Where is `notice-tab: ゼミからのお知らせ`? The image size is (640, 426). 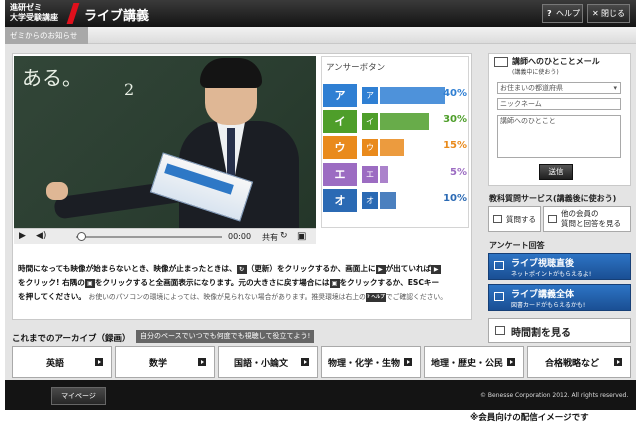
notice-tab: ゼミからのお知らせ is located at coordinates (46, 35).